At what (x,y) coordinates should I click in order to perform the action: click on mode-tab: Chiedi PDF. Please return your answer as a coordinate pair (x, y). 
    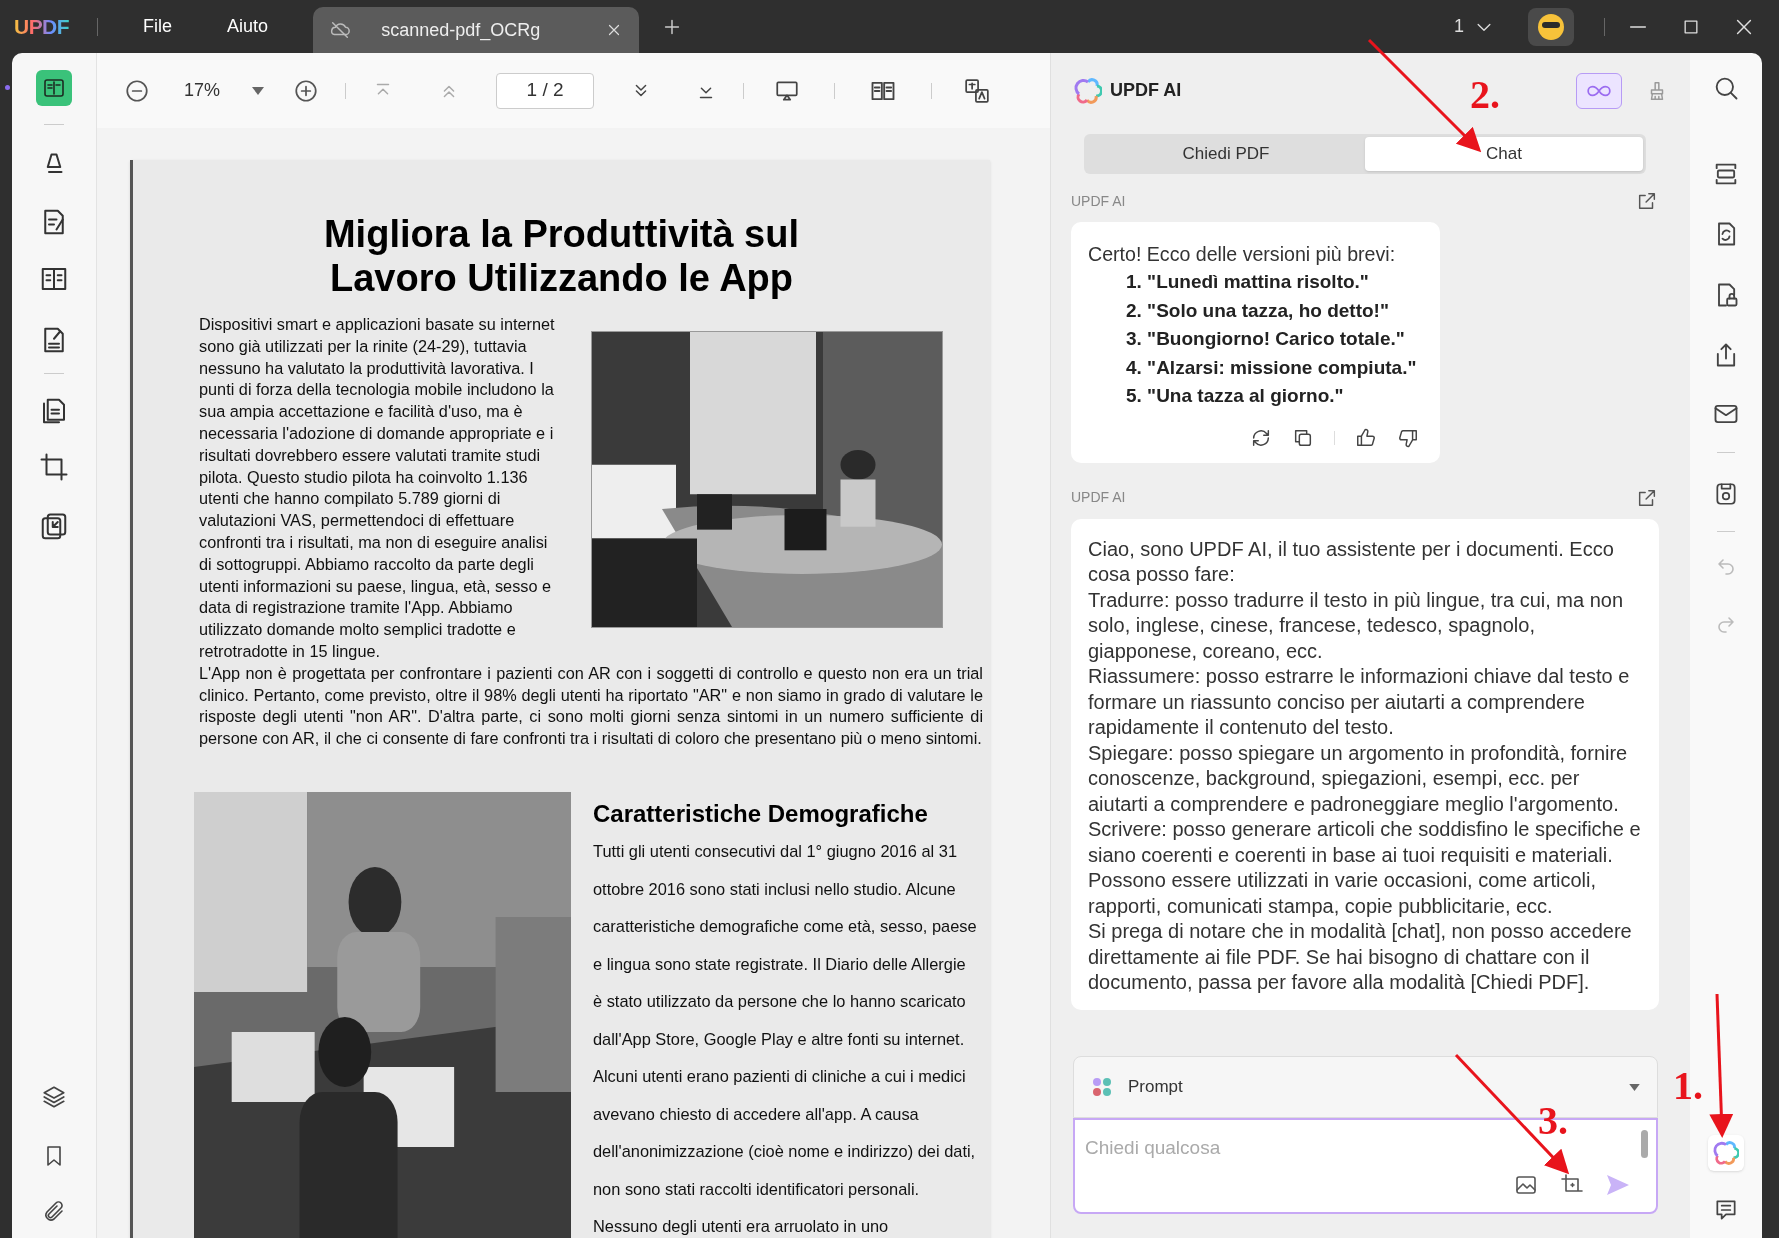
    Looking at the image, I should click on (1226, 154).